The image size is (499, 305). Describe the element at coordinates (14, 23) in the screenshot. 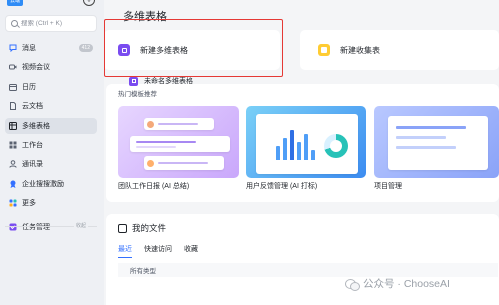

I see `search-icon` at that location.